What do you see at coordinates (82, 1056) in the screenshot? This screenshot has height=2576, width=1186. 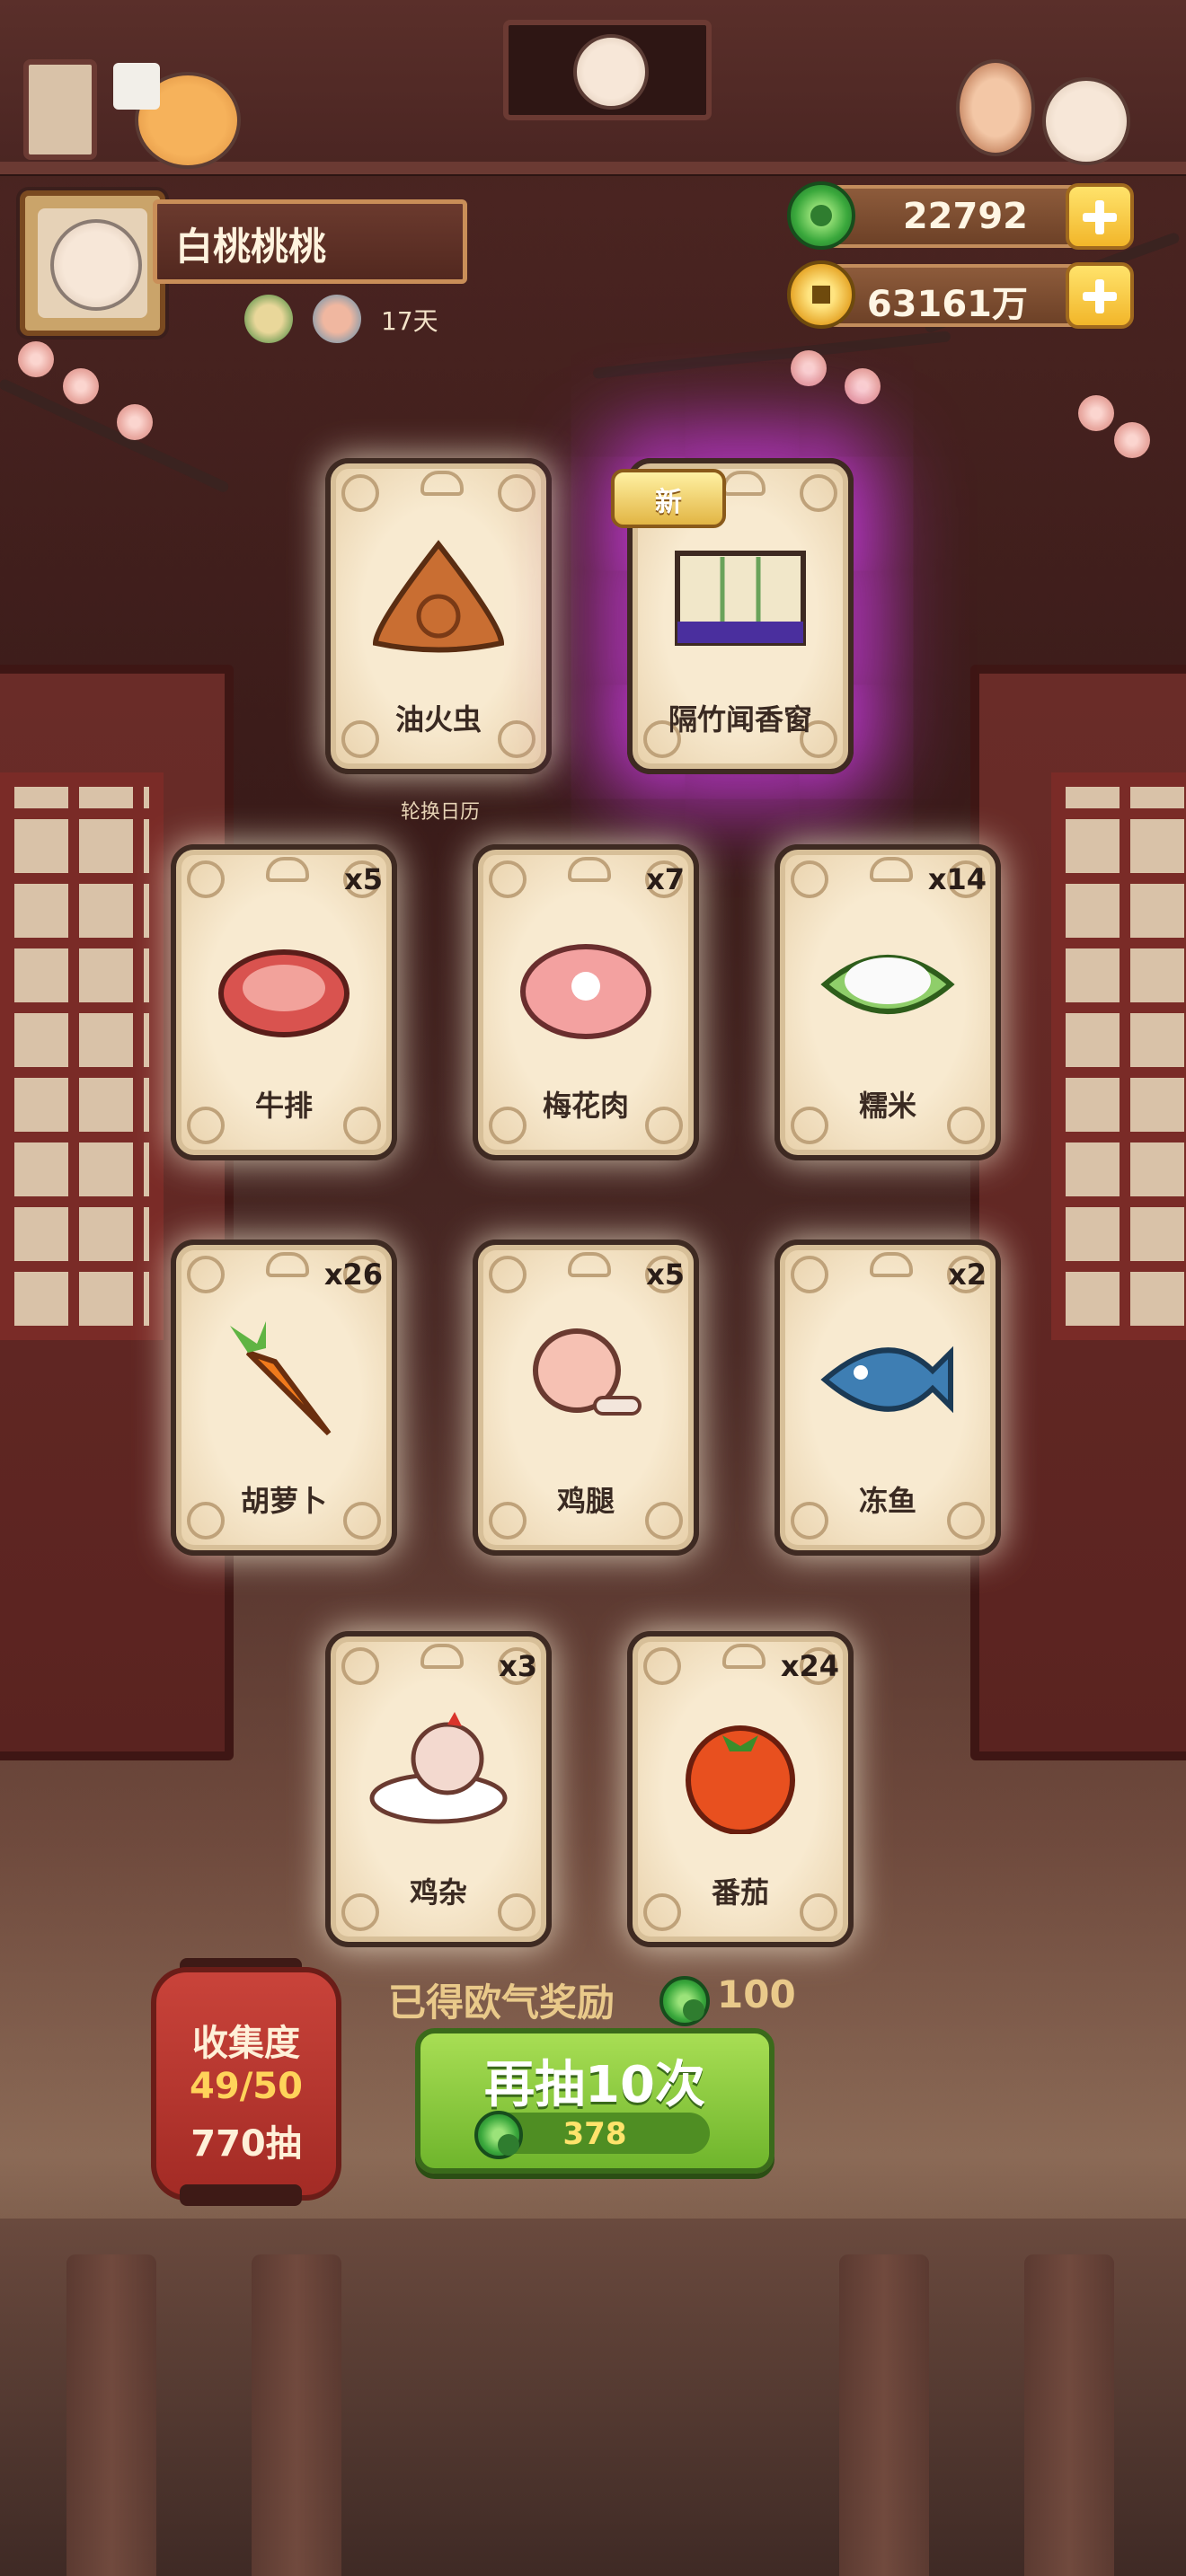 I see `left-lattice-window` at bounding box center [82, 1056].